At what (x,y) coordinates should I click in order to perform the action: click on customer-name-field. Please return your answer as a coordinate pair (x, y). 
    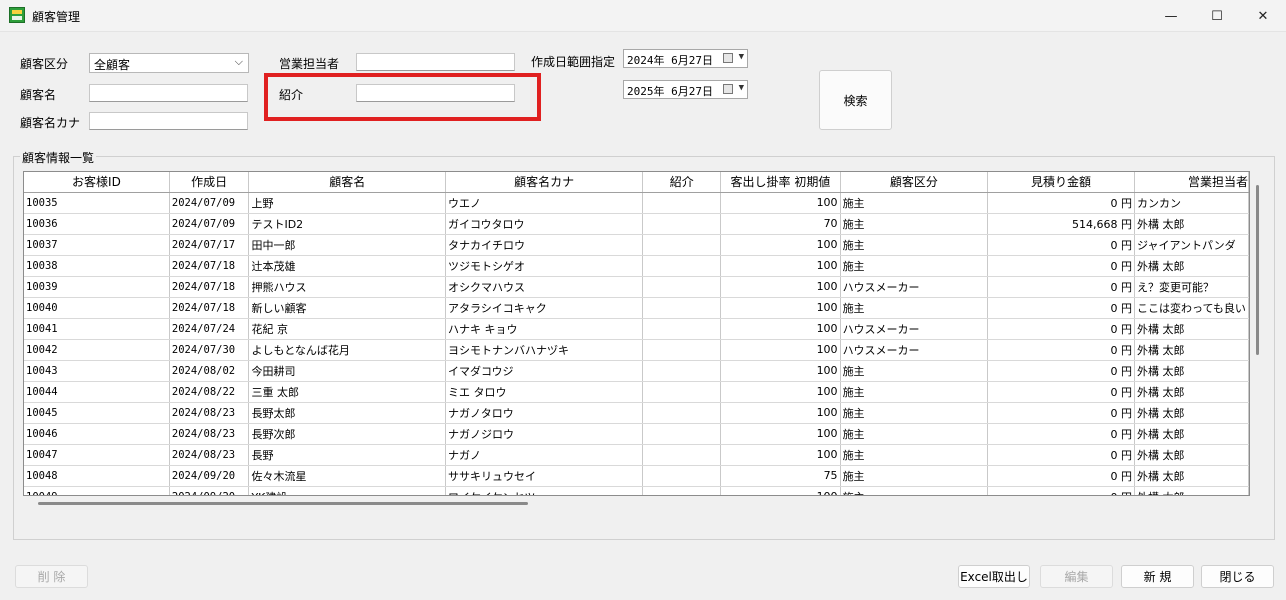
    Looking at the image, I should click on (168, 93).